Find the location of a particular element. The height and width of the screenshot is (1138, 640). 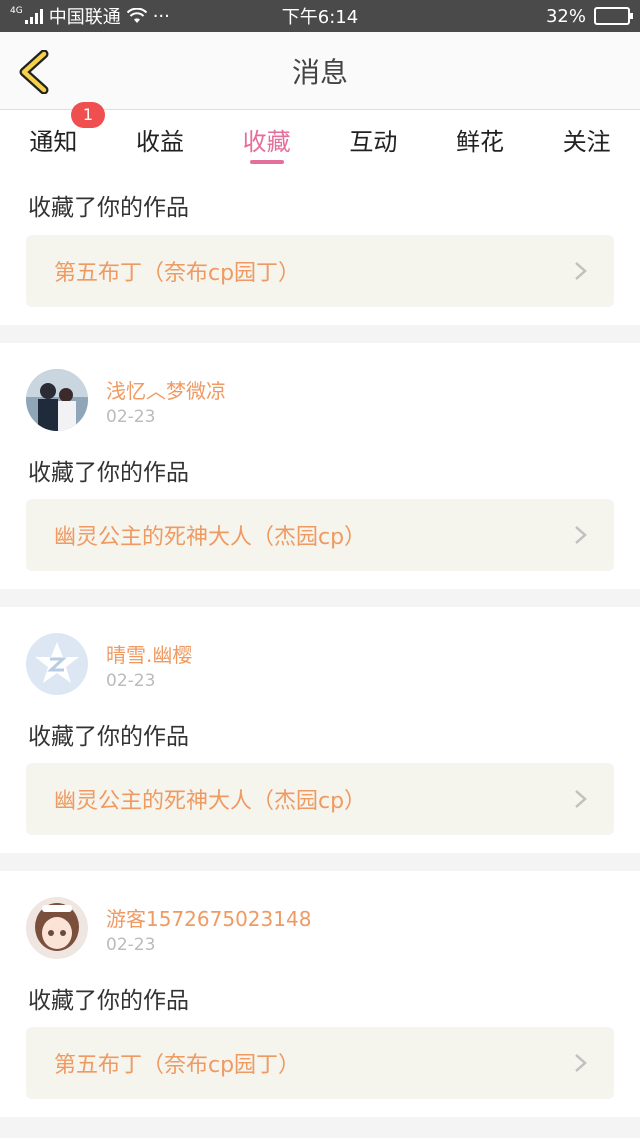

tab-label: 关注 is located at coordinates (586, 142).